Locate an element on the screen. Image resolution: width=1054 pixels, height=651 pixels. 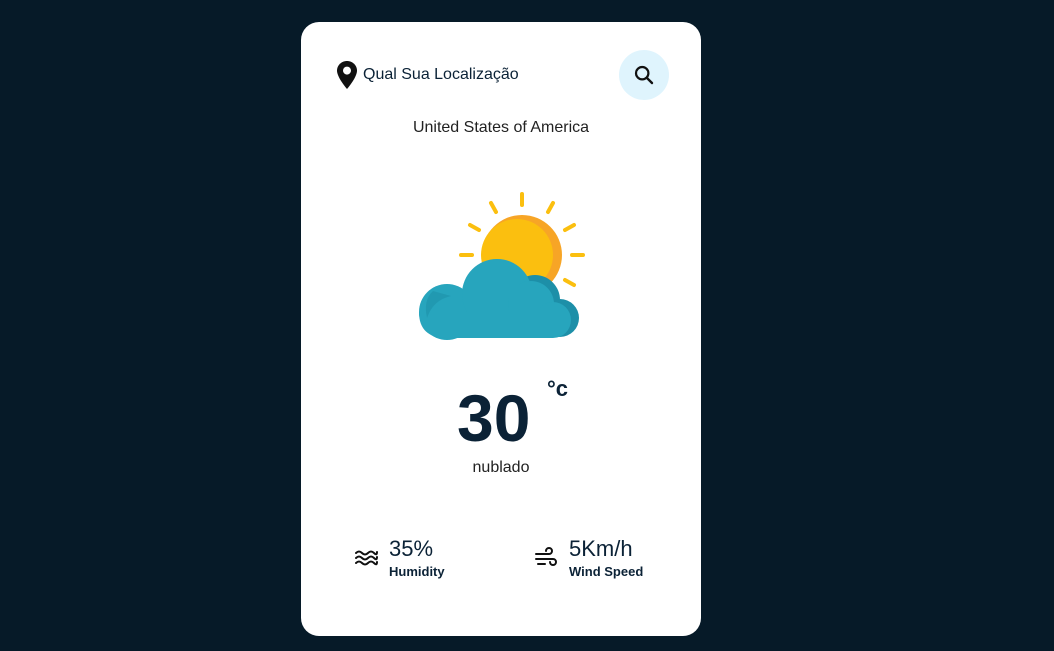
temperature-value: 30 is located at coordinates (494, 418).